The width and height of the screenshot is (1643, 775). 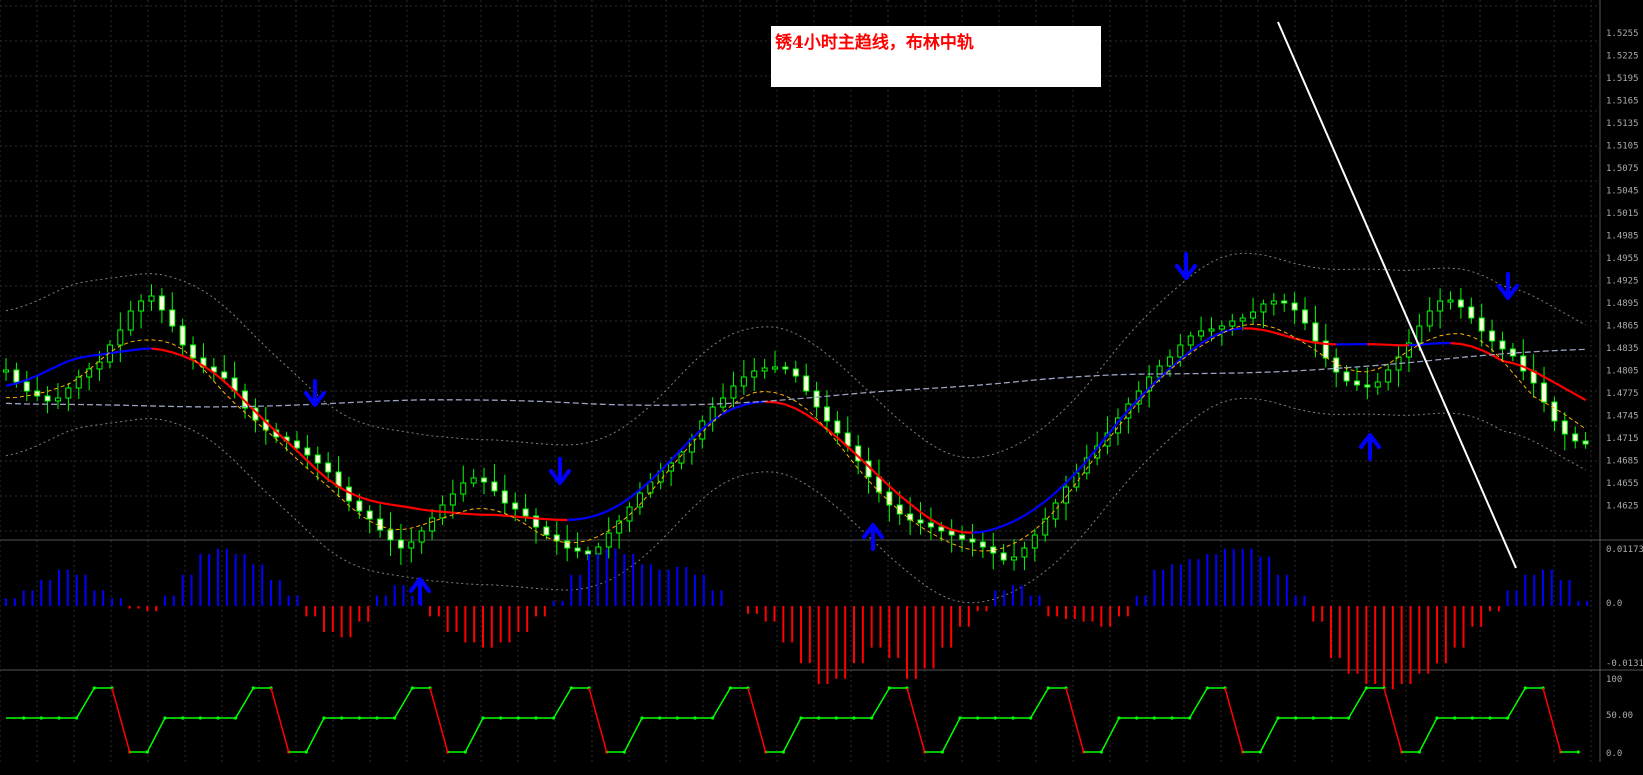 What do you see at coordinates (1622, 349) in the screenshot?
I see `y-tick-label: 1.4835` at bounding box center [1622, 349].